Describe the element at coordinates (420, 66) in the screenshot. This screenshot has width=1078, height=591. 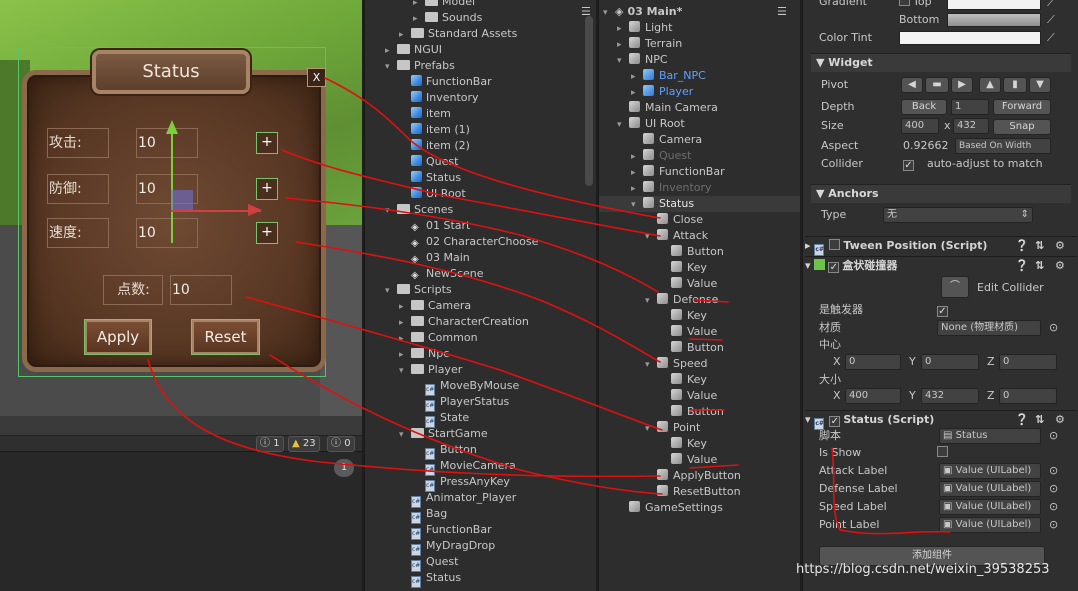
I see `project-folder-item: ▾ Prefabs` at that location.